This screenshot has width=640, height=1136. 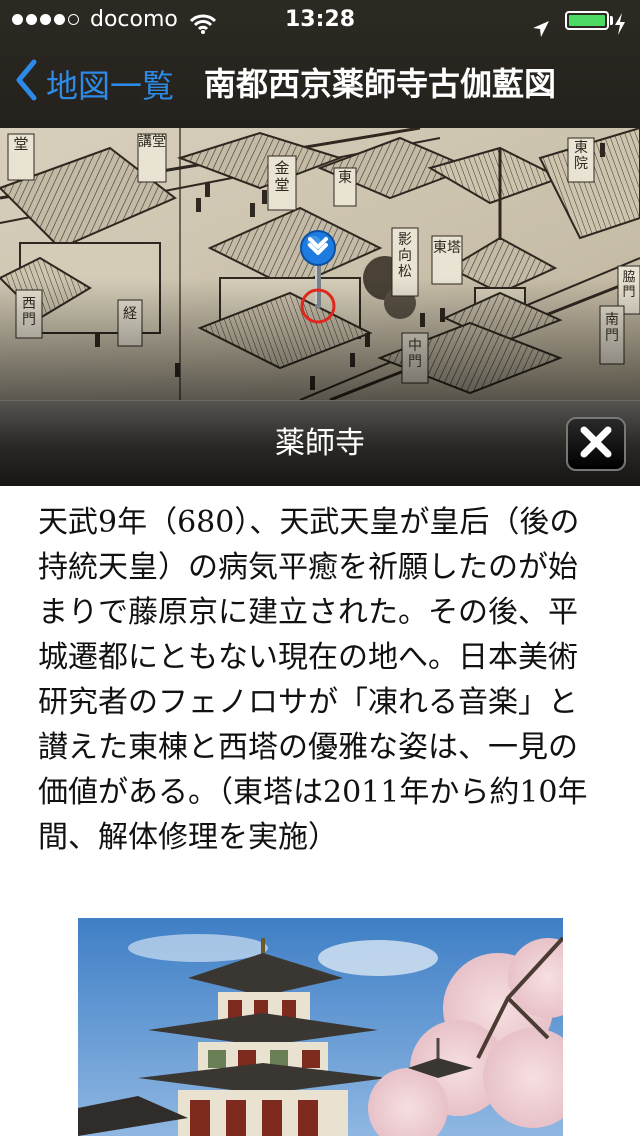 I want to click on close-icon, so click(x=596, y=444).